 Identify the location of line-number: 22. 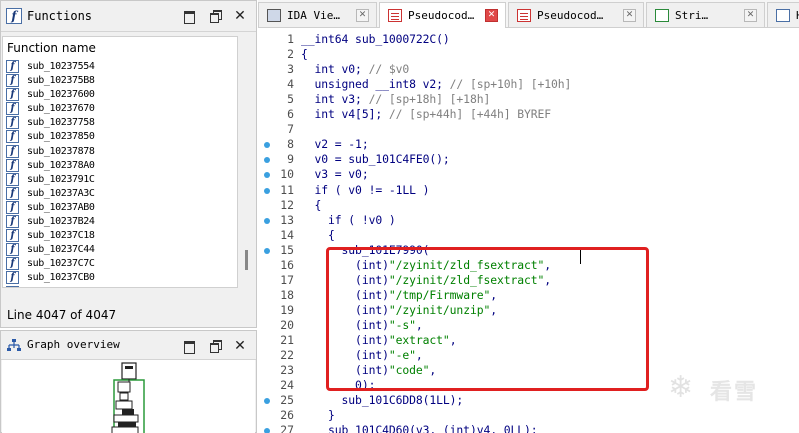
(287, 355).